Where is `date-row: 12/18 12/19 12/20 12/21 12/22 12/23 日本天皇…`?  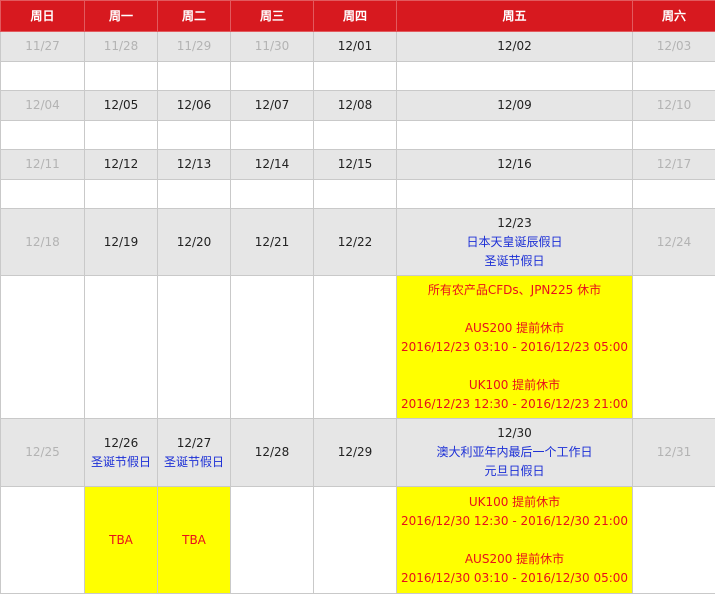 date-row: 12/18 12/19 12/20 12/21 12/22 12/23 日本天皇… is located at coordinates (357, 242).